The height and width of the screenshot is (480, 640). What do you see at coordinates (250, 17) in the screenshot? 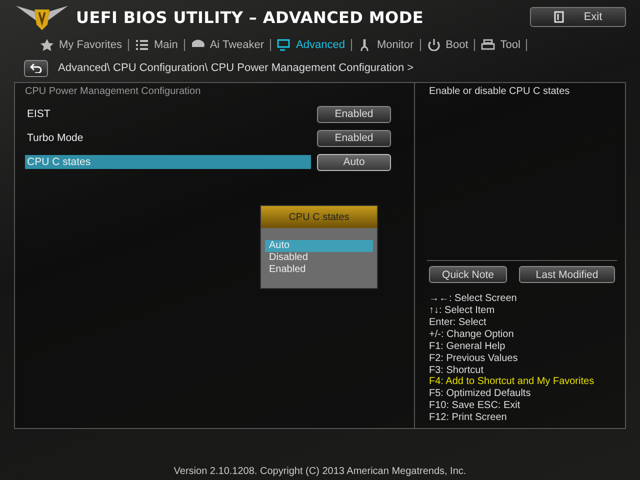
I see `window-title: UEFI BIOS UTILITY – ADVANCED MODE` at bounding box center [250, 17].